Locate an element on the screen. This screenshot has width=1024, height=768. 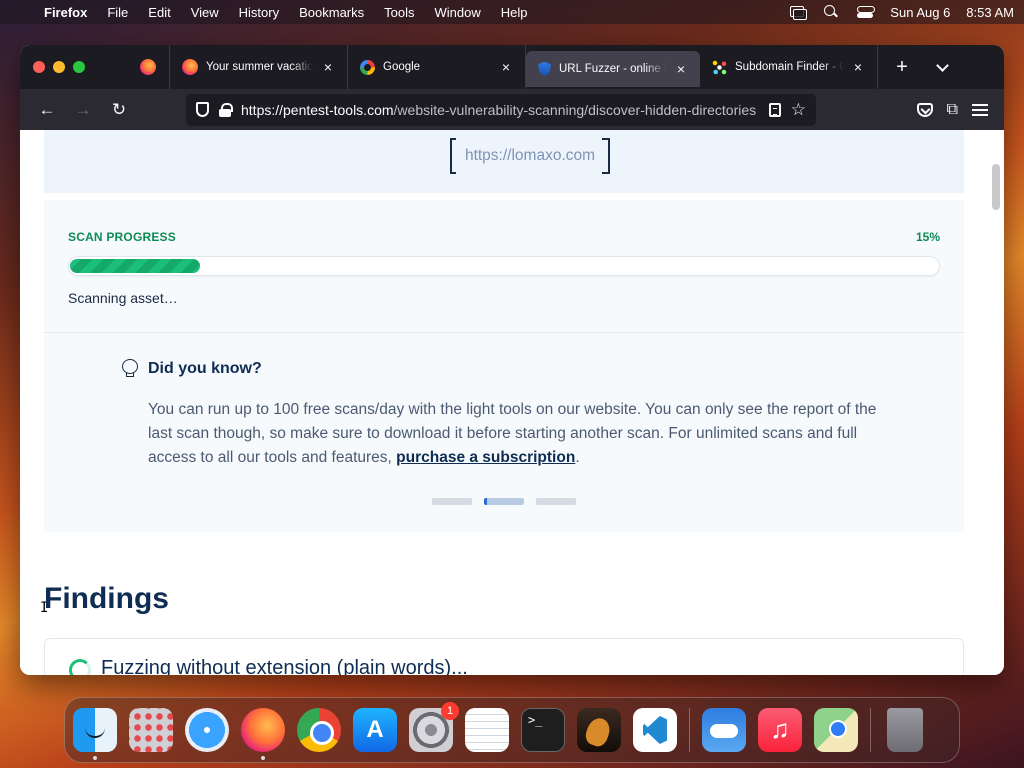
finder-icon is located at coordinates (95, 734).